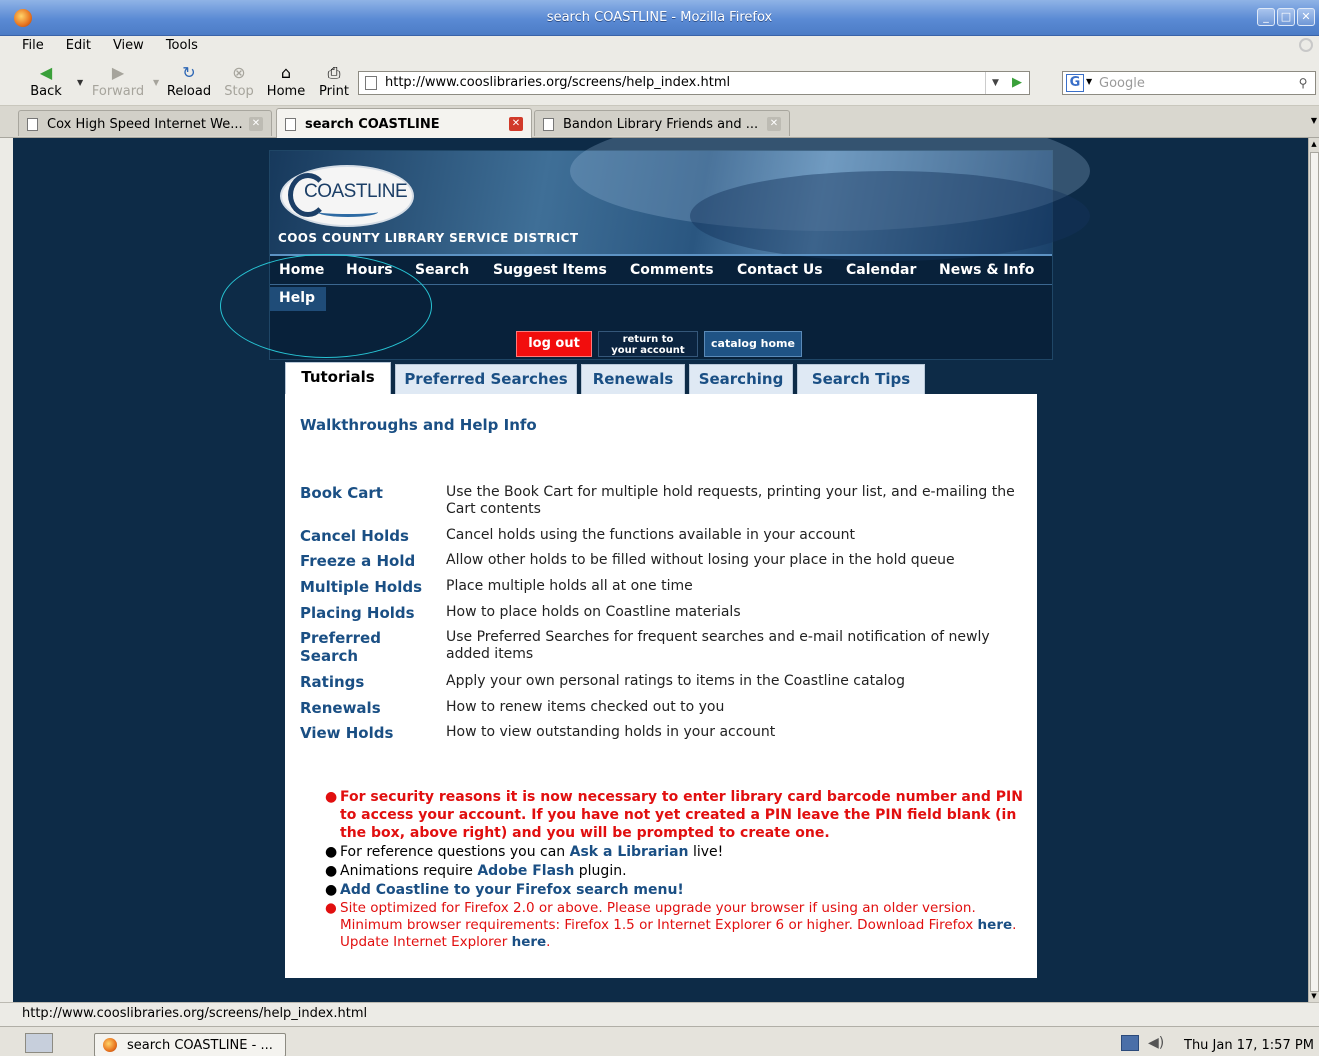  I want to click on logo-text: COASTLINE, so click(356, 191).